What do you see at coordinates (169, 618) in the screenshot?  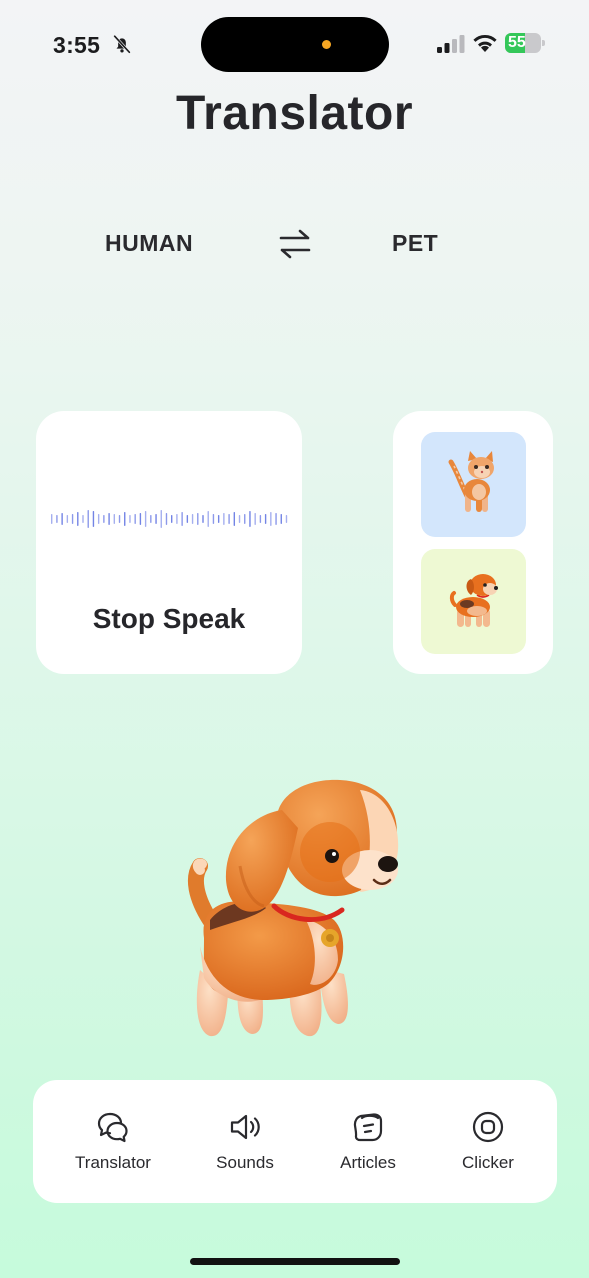 I see `speak-button-label: Stop Speak` at bounding box center [169, 618].